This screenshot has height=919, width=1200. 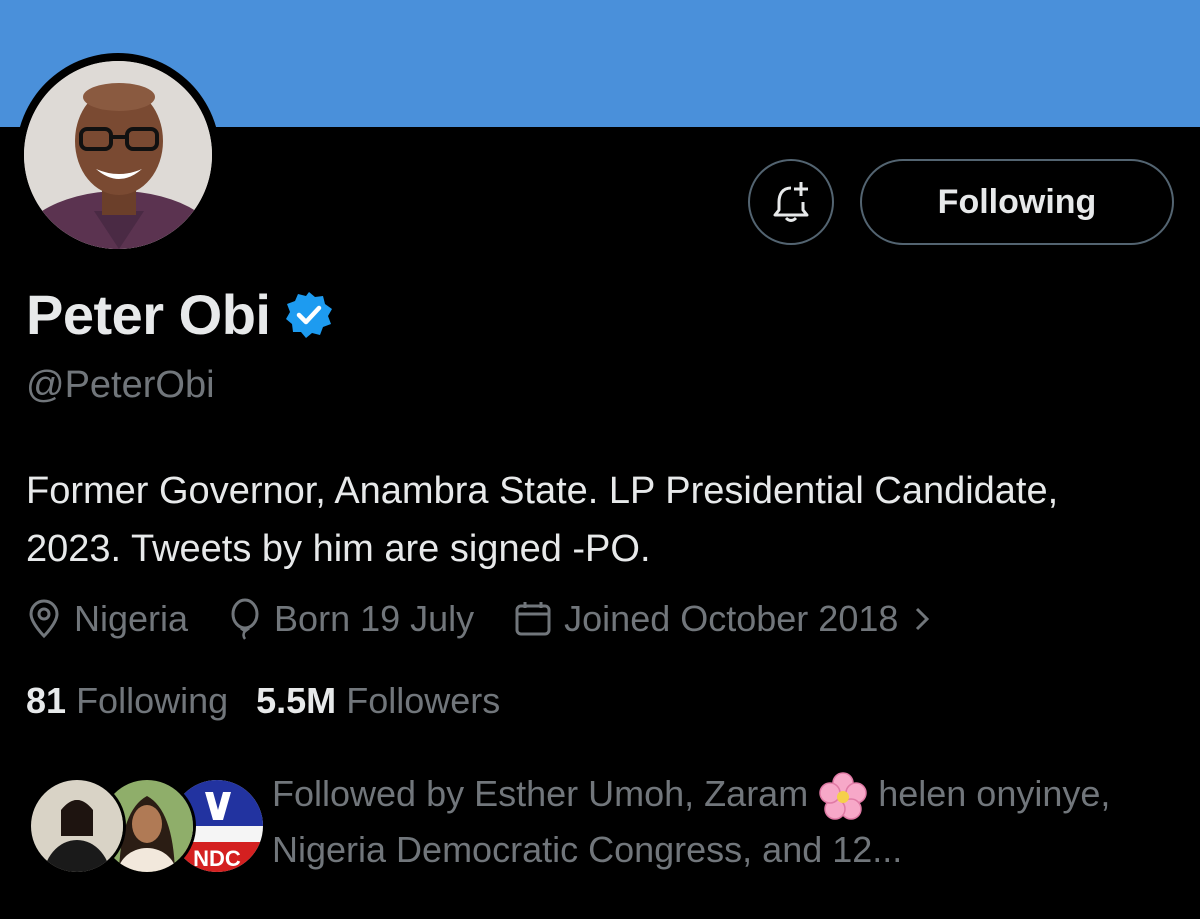 I want to click on avatar-photo, so click(x=118, y=155).